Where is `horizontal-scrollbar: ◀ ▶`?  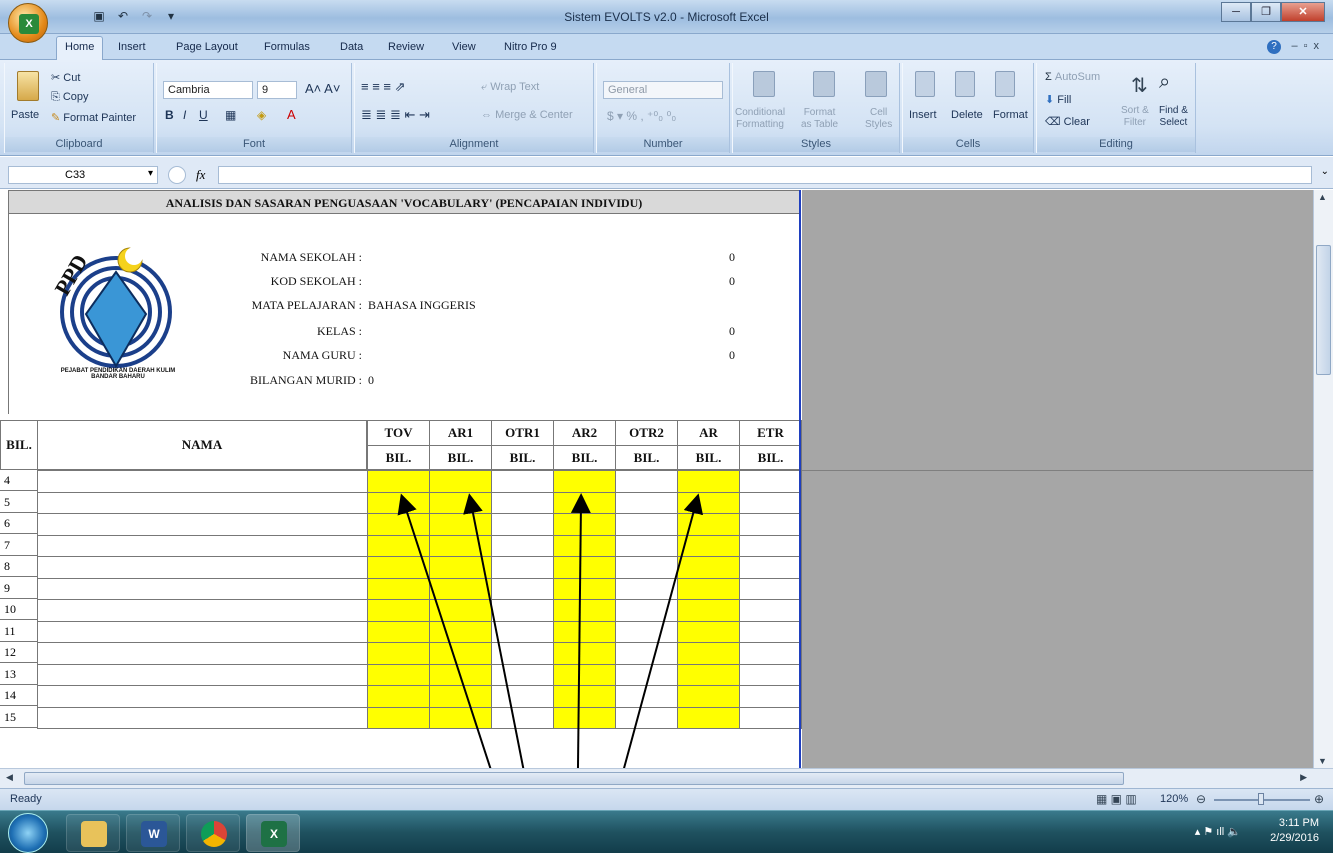 horizontal-scrollbar: ◀ ▶ is located at coordinates (666, 778).